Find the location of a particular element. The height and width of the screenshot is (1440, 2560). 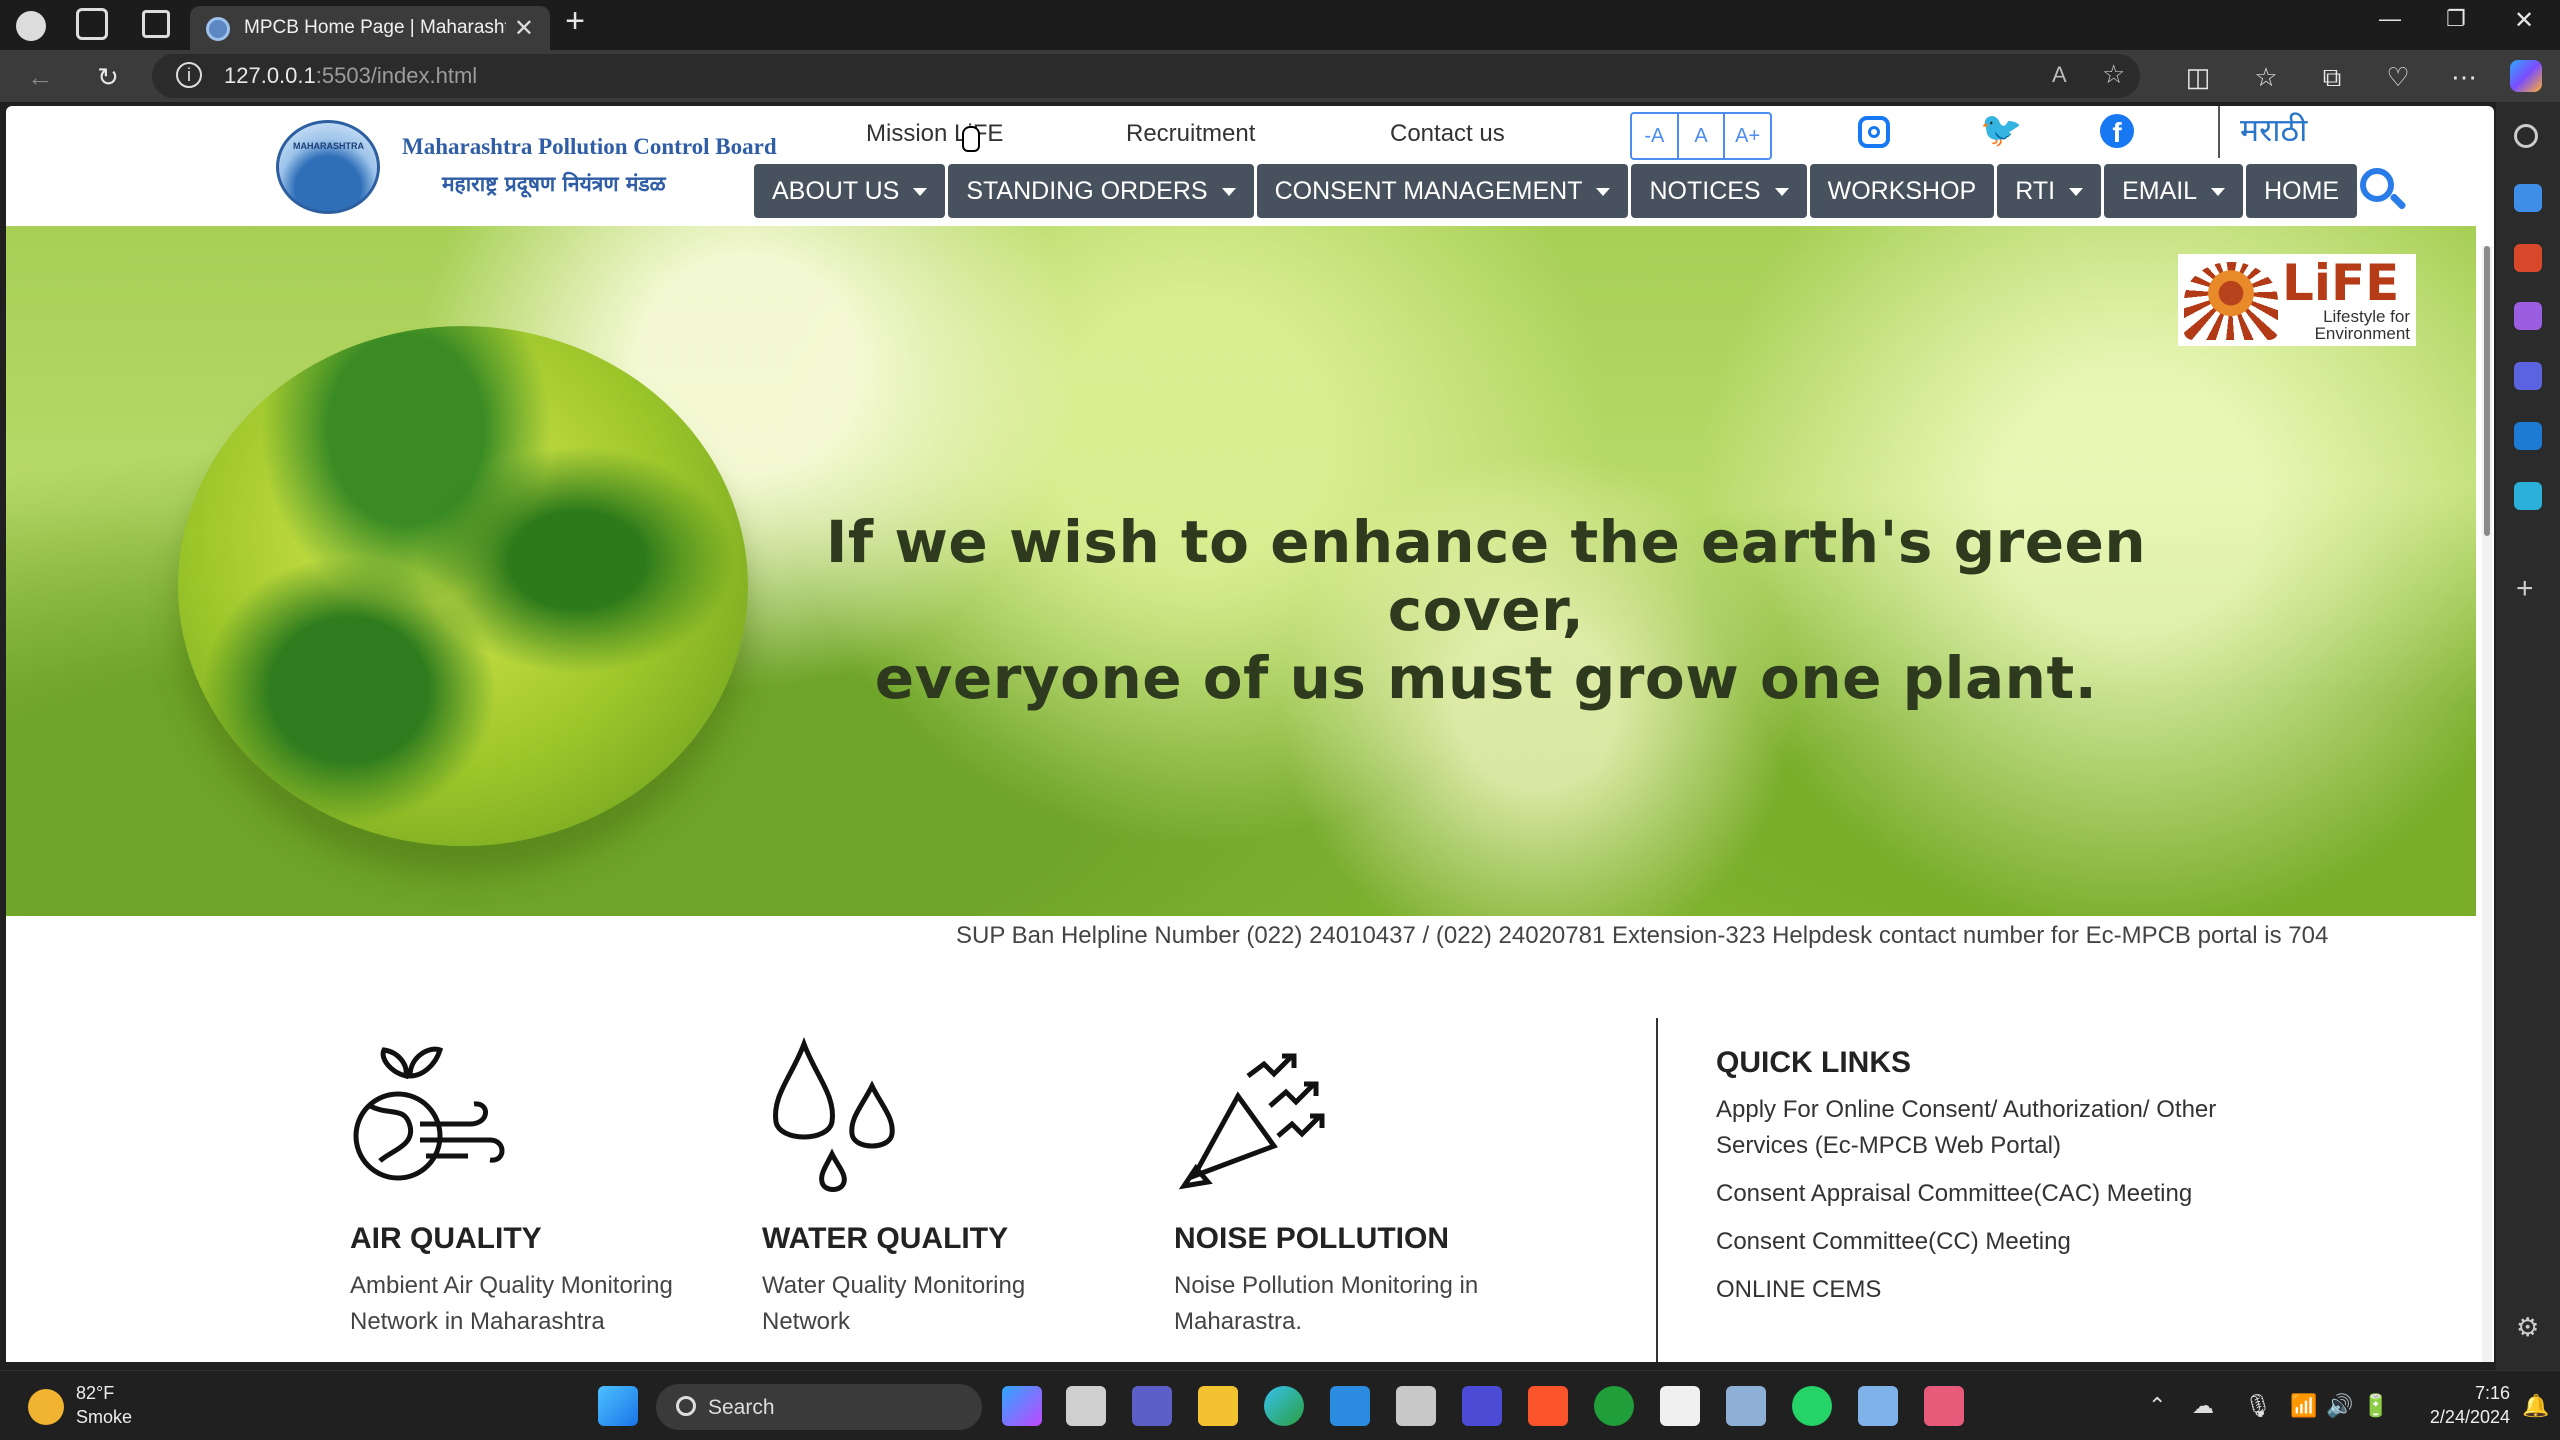

onedrive-icon: ☁ is located at coordinates (2203, 1406).